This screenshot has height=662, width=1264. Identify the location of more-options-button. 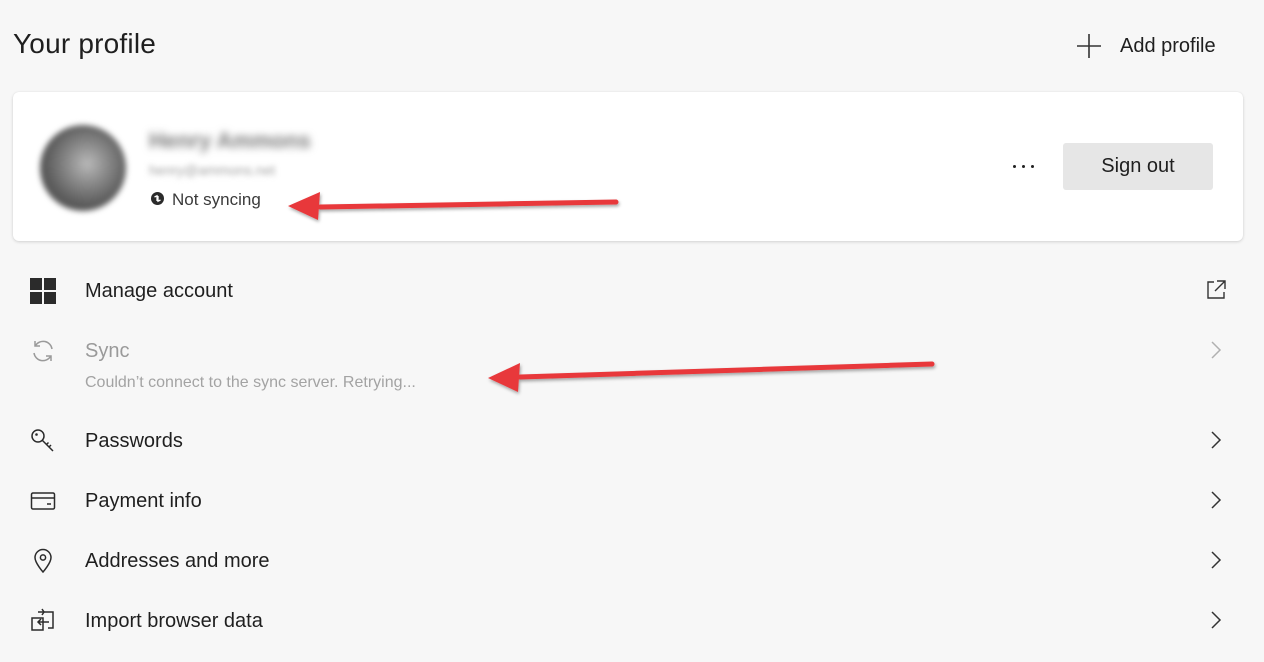
(1023, 166).